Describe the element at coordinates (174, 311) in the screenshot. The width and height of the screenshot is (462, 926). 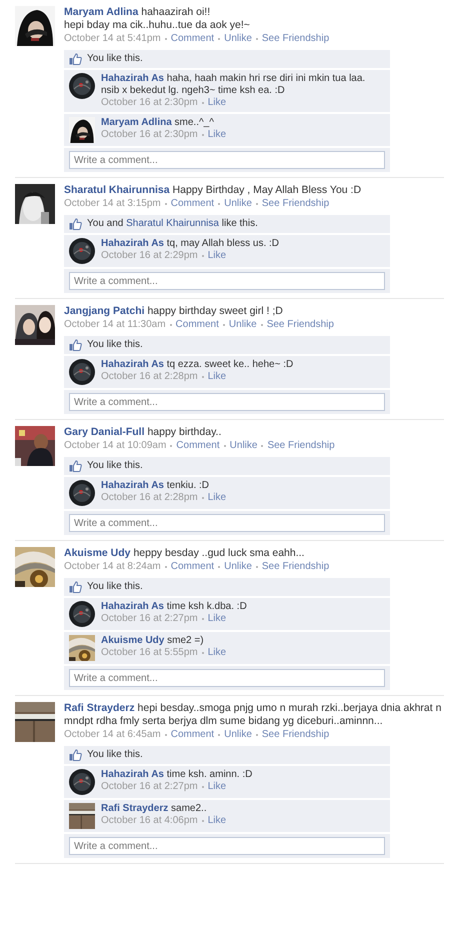
I see `post-text: Jangjang Patchi happy birthday sweet girl ! ;D` at that location.